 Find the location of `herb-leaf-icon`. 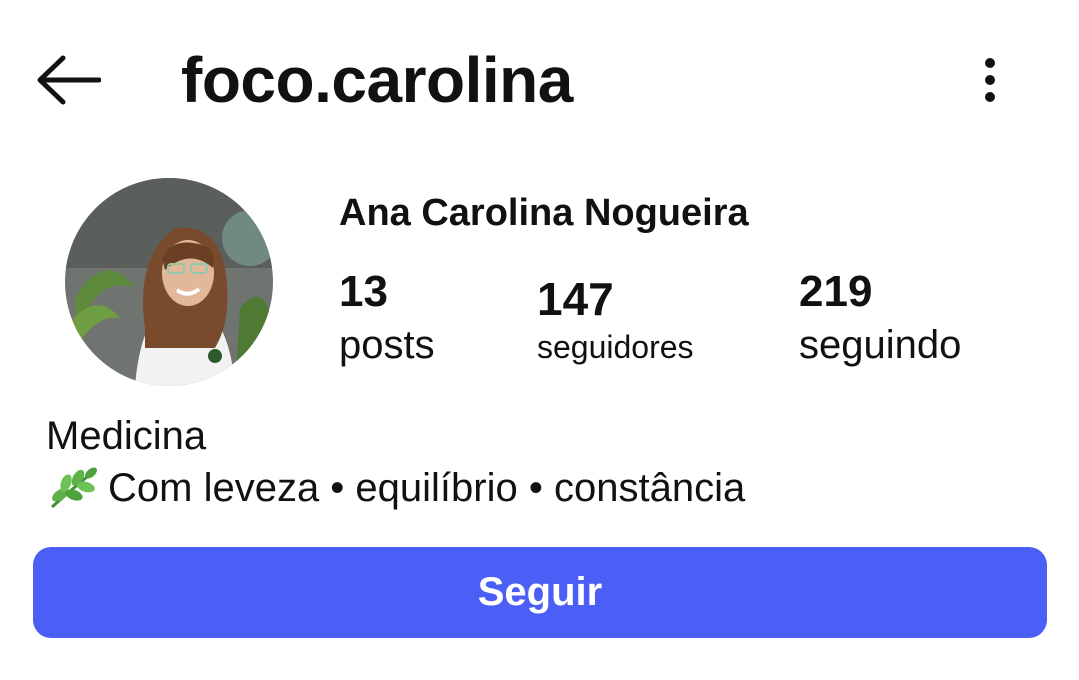

herb-leaf-icon is located at coordinates (74, 488).